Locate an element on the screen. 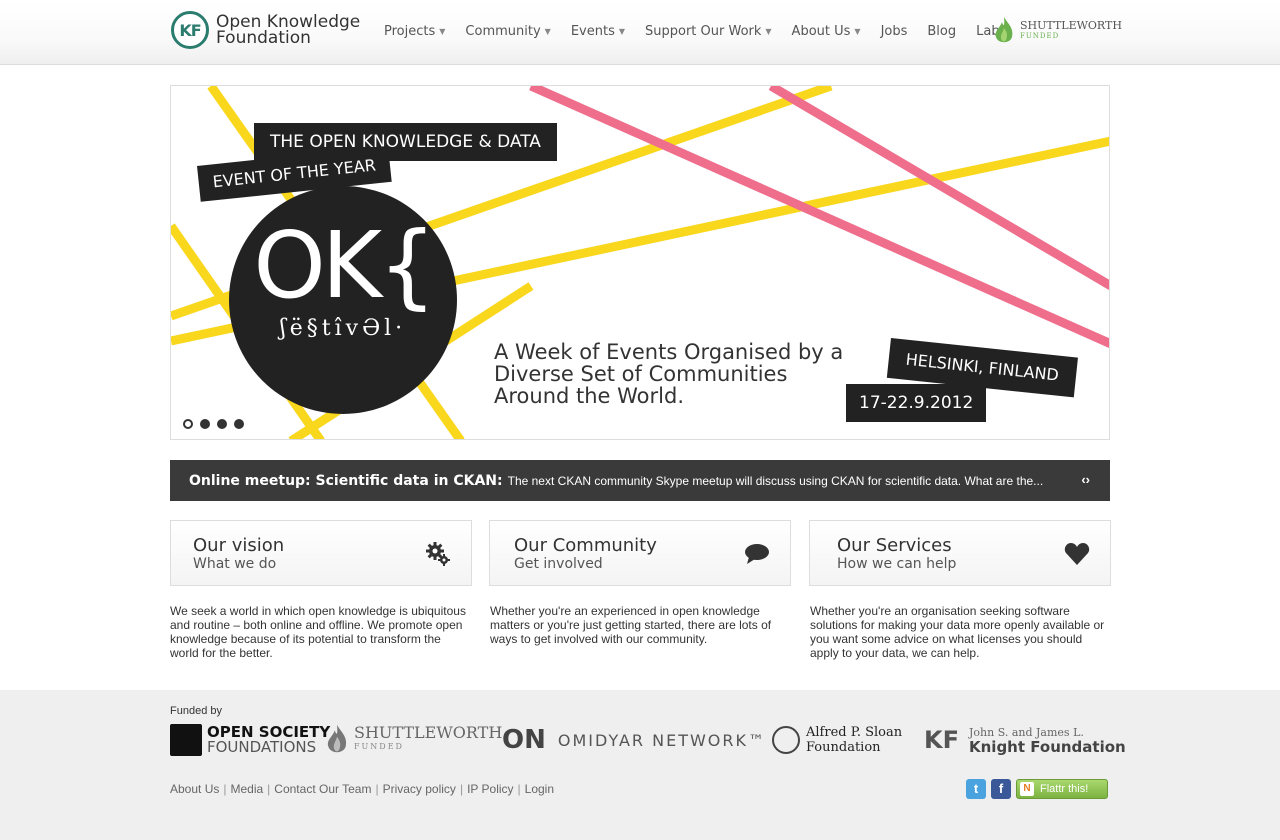  nav-about-us: About Us ▼ is located at coordinates (826, 31).